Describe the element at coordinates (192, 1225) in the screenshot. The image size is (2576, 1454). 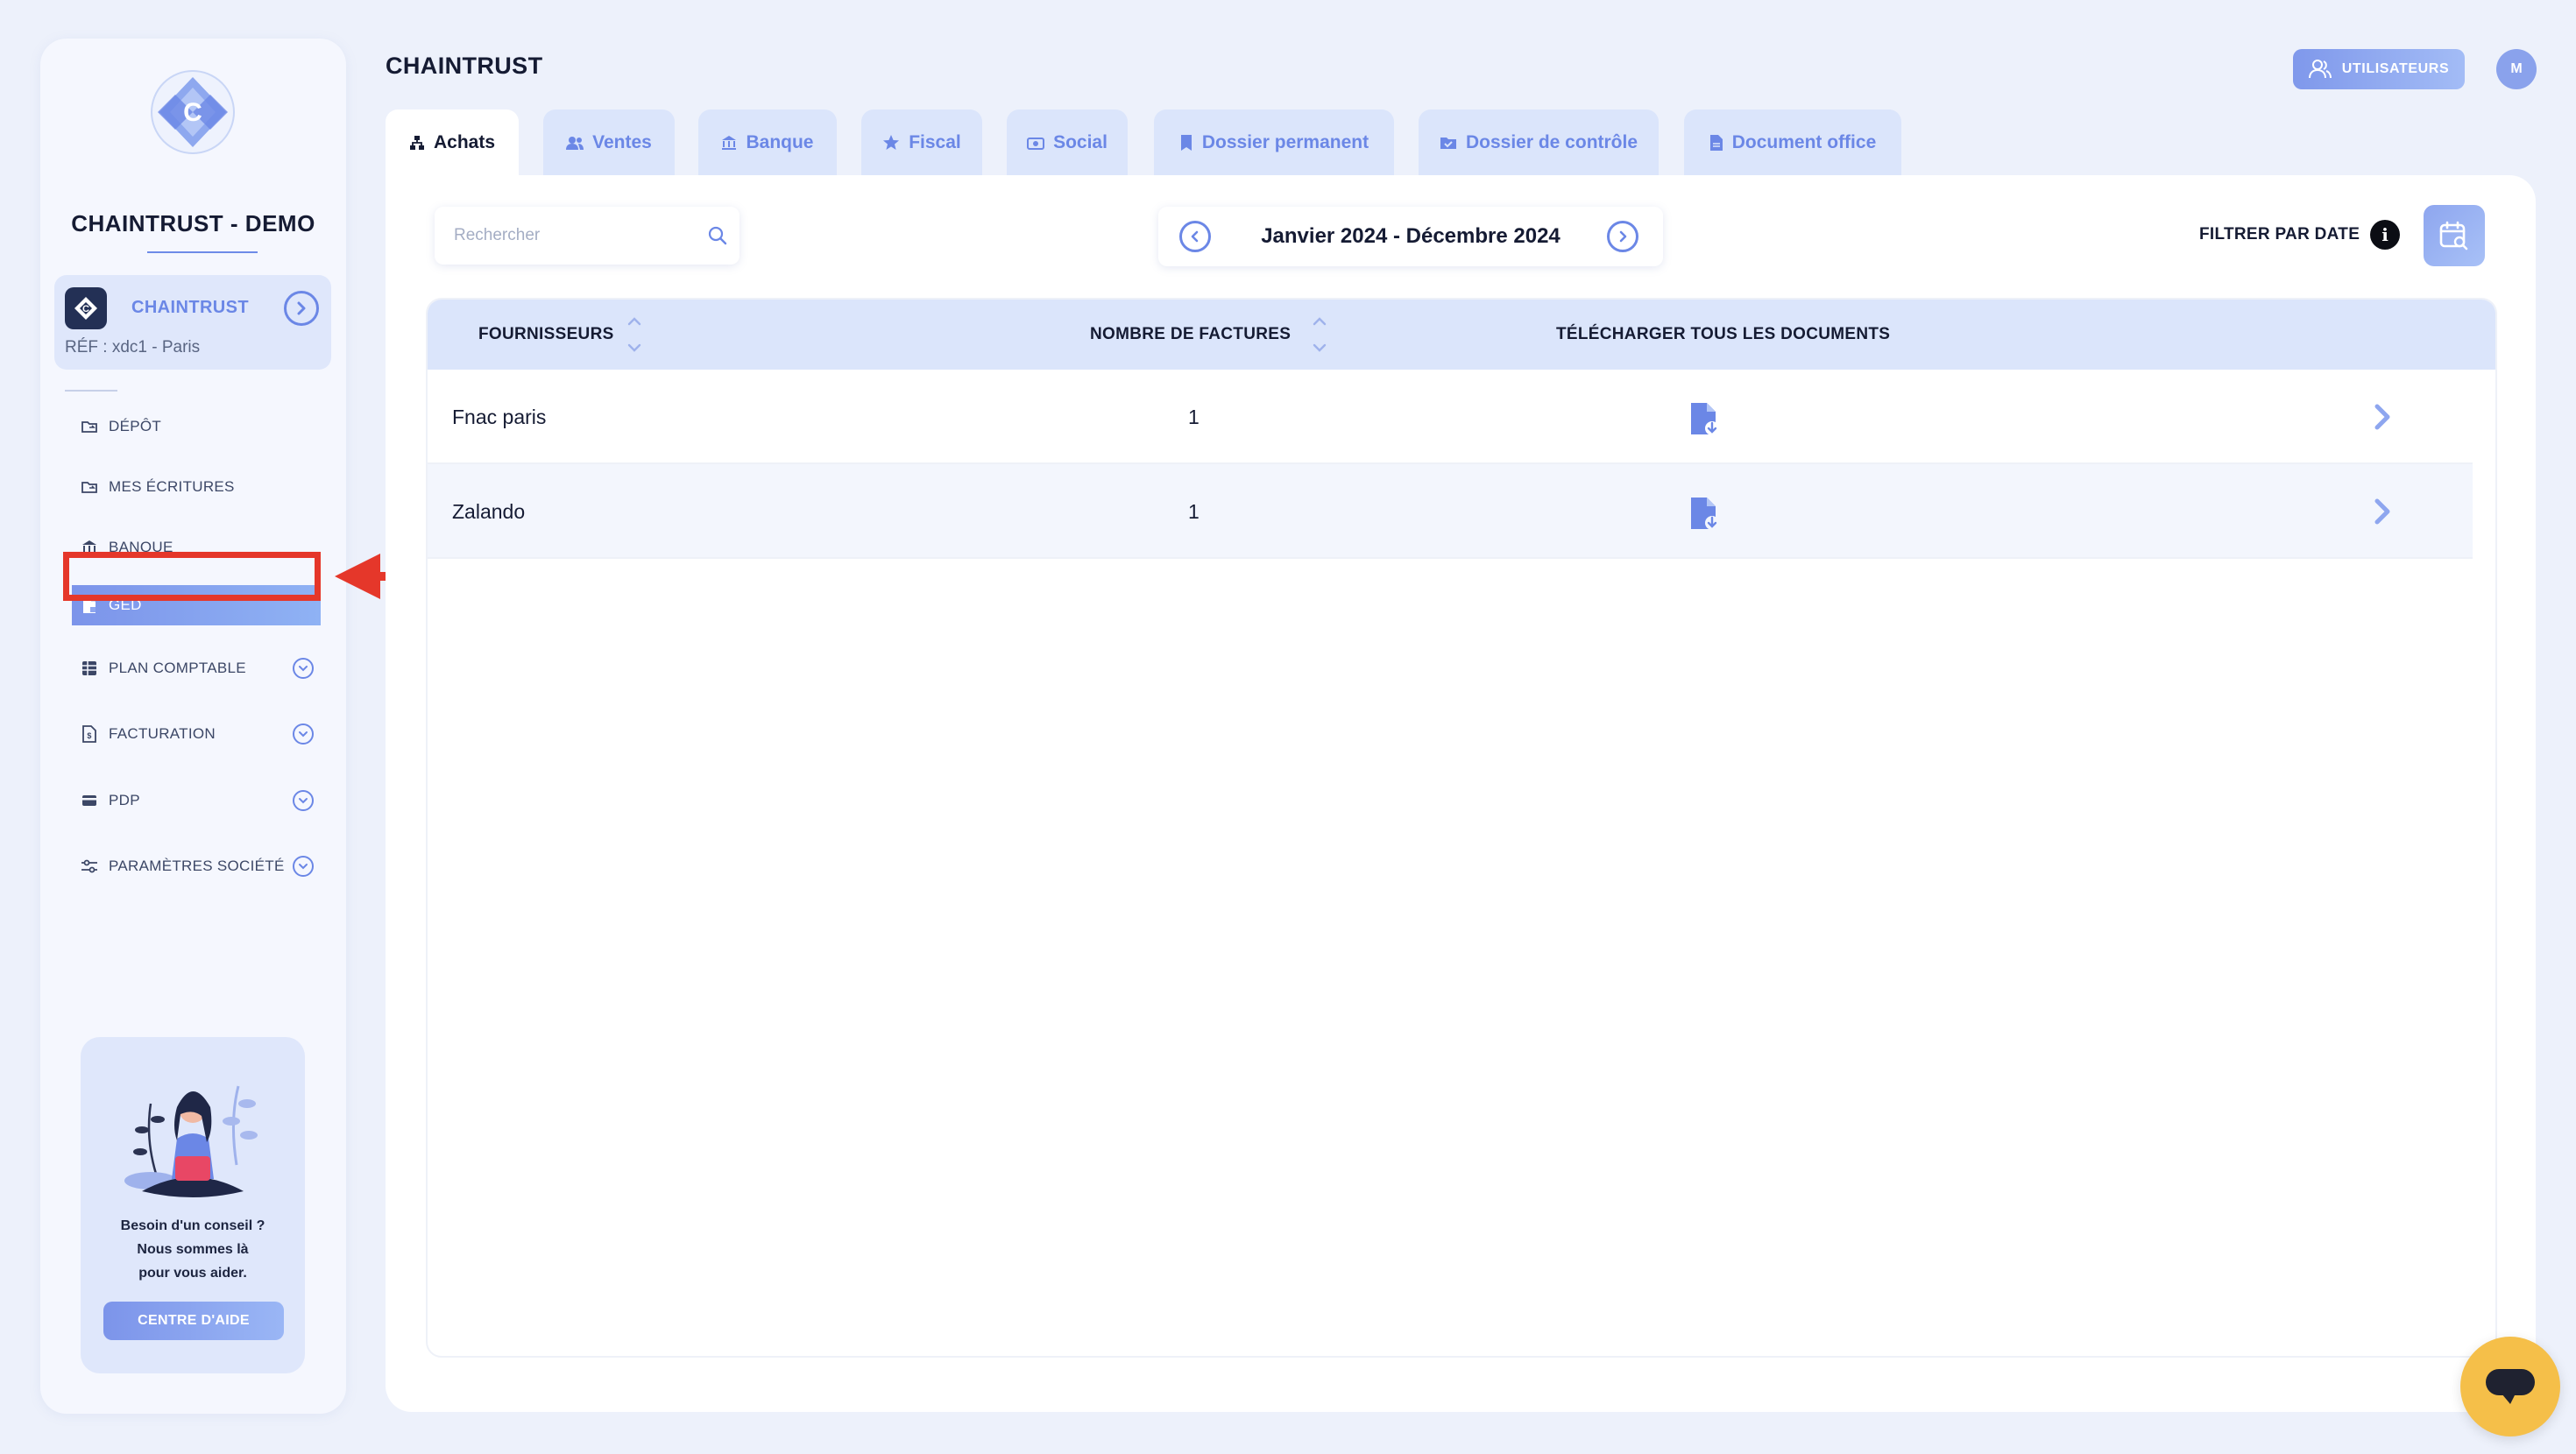
I see `help-line-1: Besoin d'un conseil ?` at that location.